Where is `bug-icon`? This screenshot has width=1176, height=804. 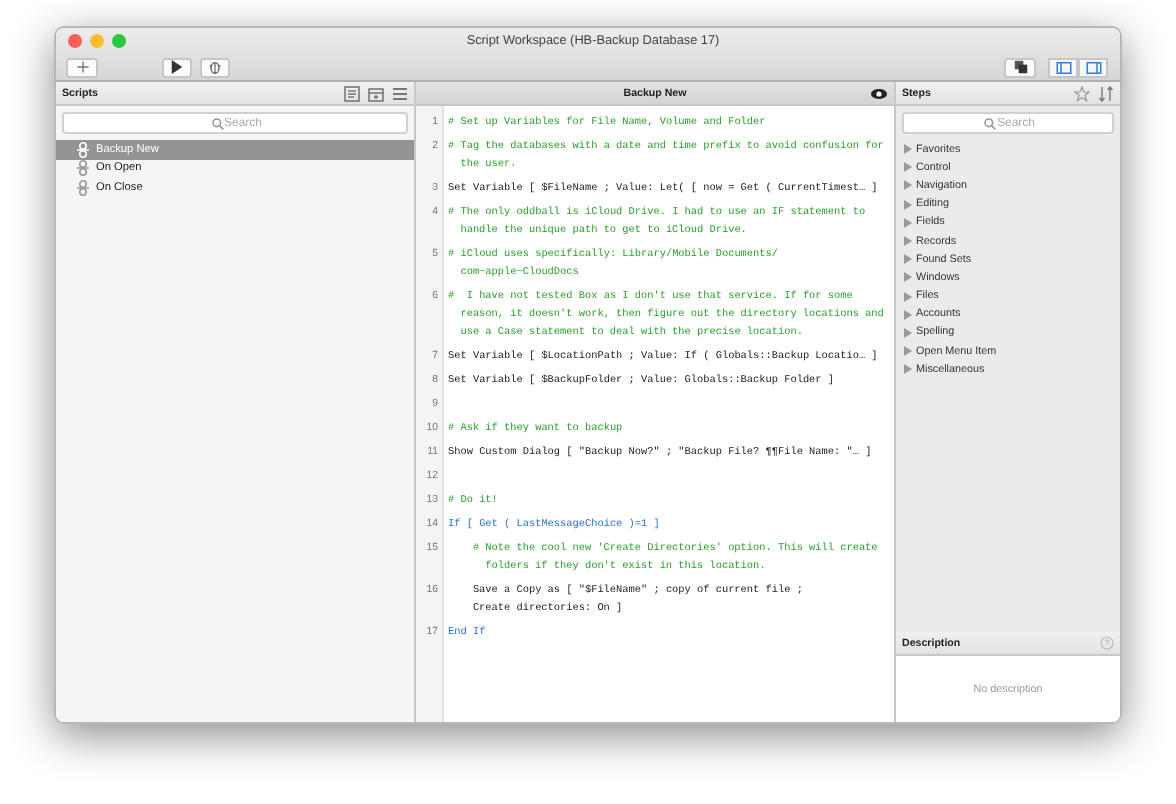 bug-icon is located at coordinates (215, 67).